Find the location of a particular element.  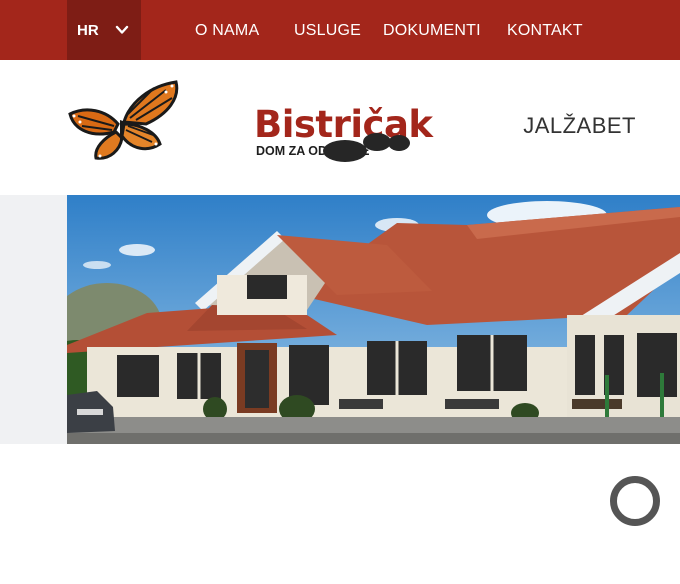

nav-item-usluge: USLUGE is located at coordinates (327, 31).